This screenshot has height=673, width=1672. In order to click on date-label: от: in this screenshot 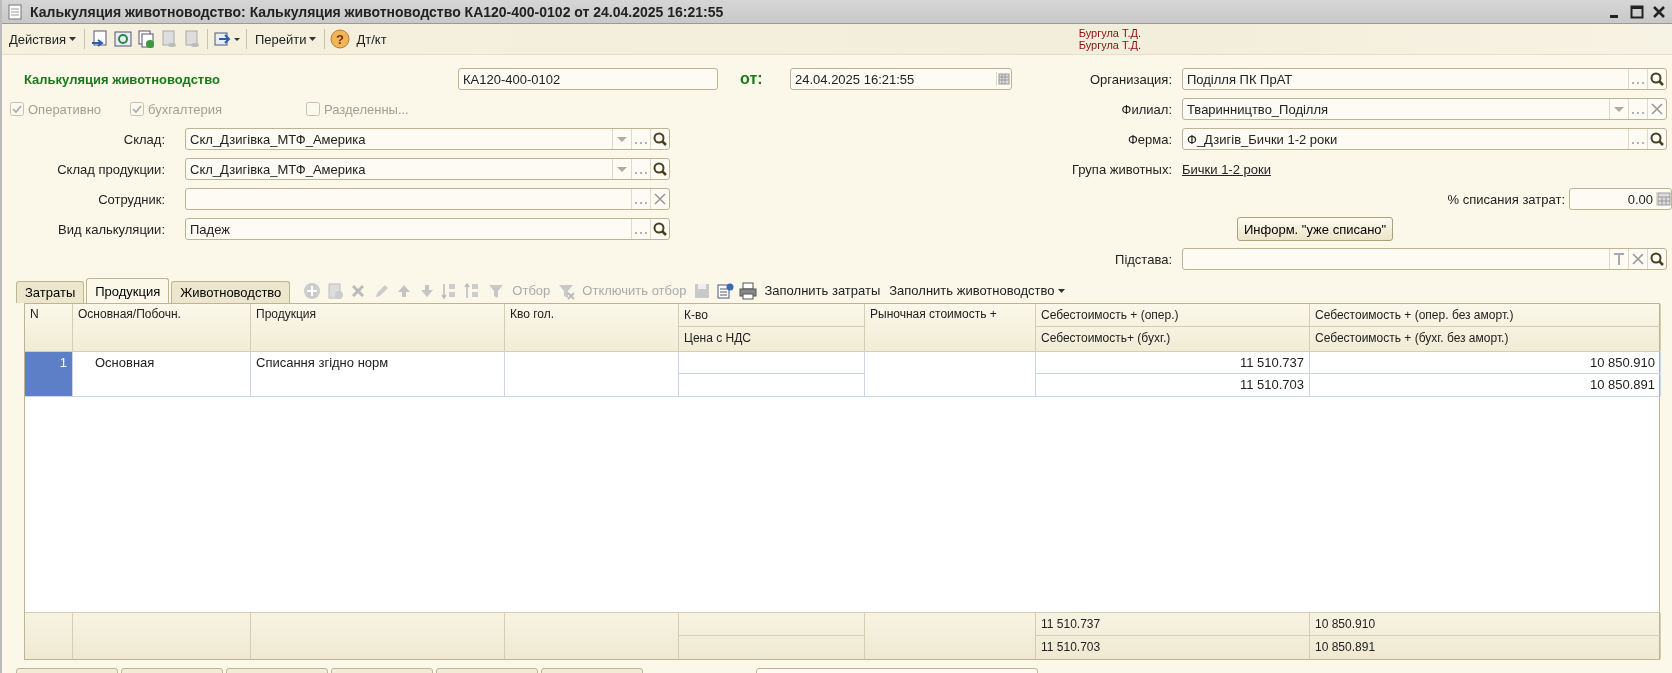, I will do `click(752, 79)`.